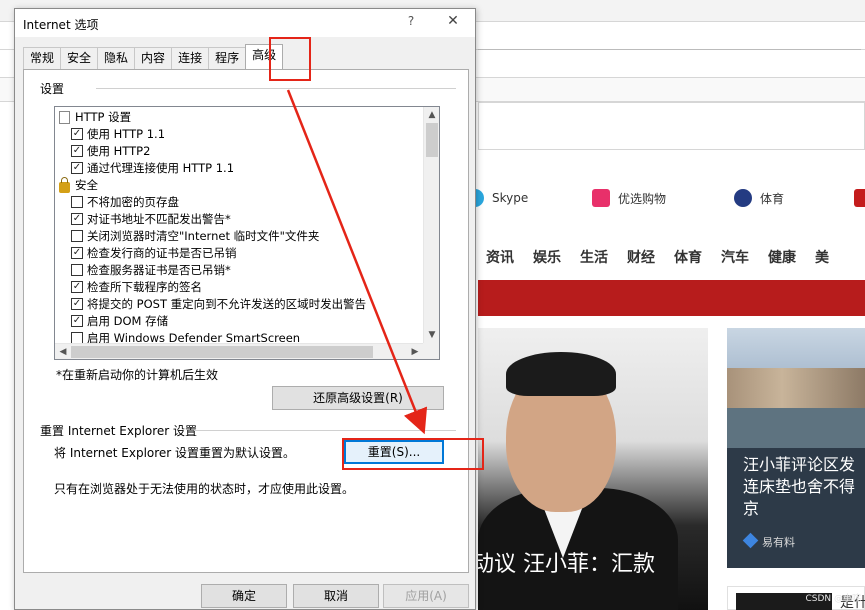 The width and height of the screenshot is (865, 610). What do you see at coordinates (103, 117) in the screenshot?
I see `settings-item-label: HTTP 设置` at bounding box center [103, 117].